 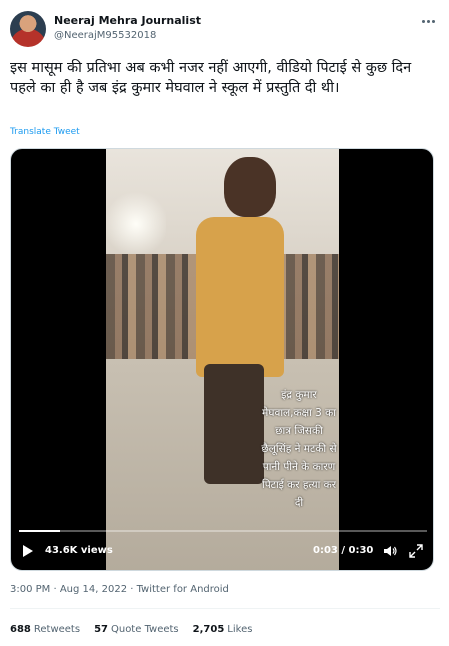 What do you see at coordinates (101, 629) in the screenshot?
I see `quote-tweets-count: 57` at bounding box center [101, 629].